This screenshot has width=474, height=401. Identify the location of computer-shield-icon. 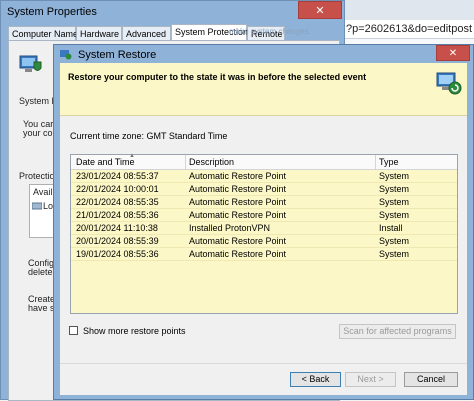
(30, 63).